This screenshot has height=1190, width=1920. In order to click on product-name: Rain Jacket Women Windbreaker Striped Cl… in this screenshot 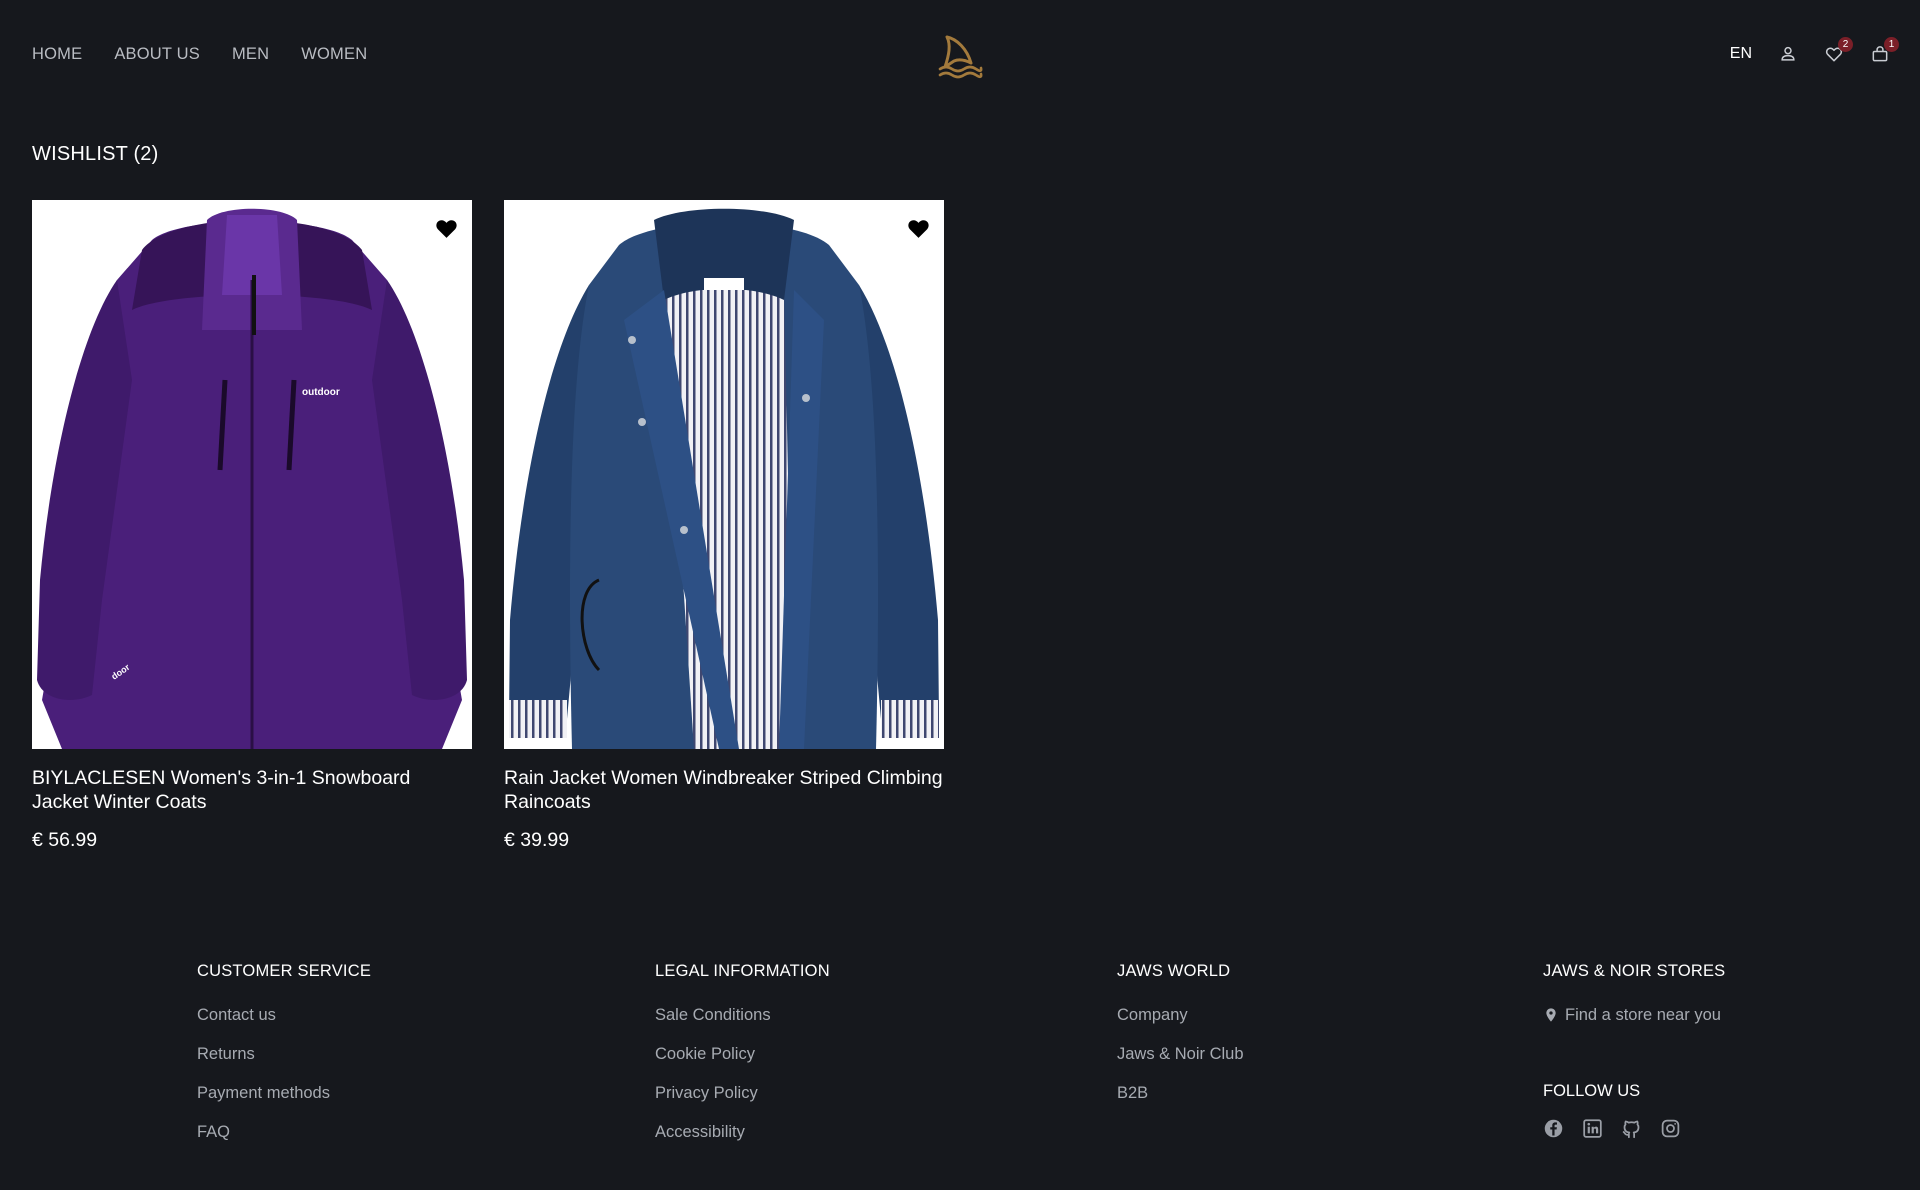, I will do `click(724, 790)`.